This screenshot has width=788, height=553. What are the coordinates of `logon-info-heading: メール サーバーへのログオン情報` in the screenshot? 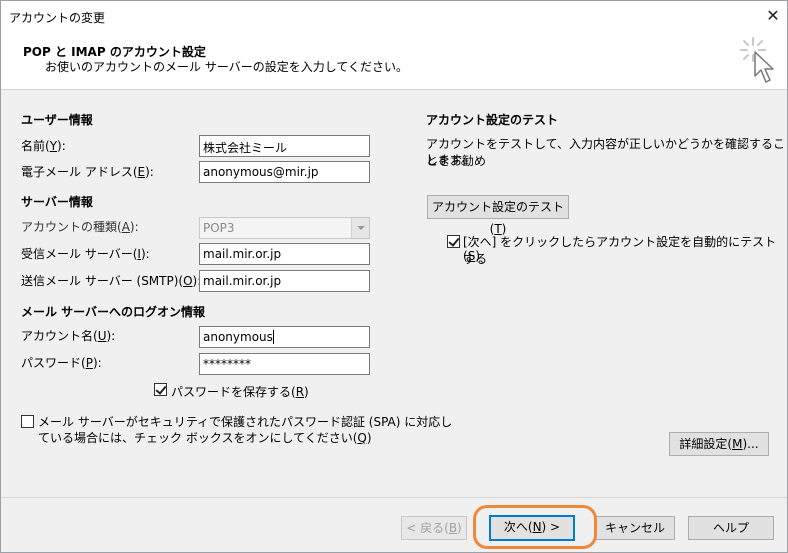 It's located at (113, 312).